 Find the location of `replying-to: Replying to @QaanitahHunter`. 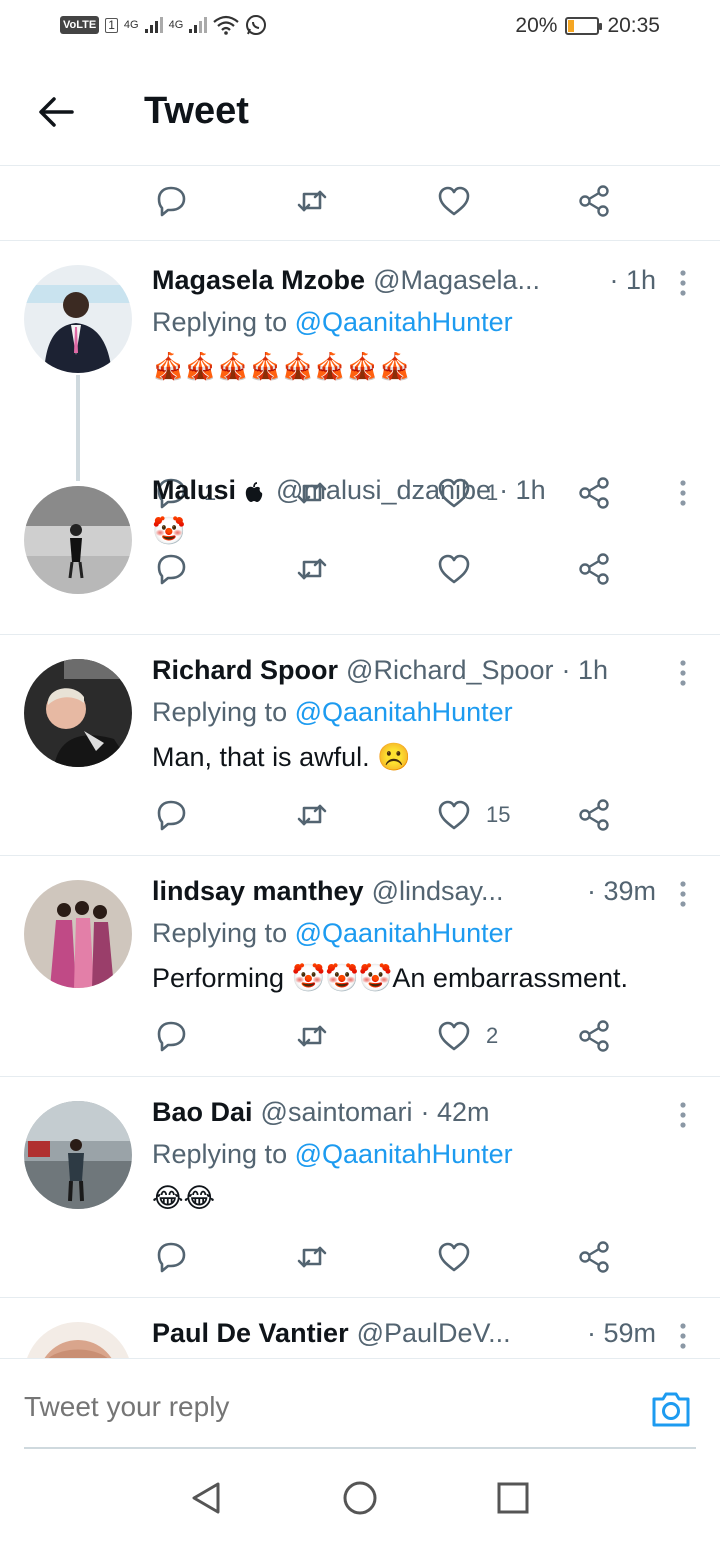

replying-to: Replying to @QaanitahHunter is located at coordinates (424, 1157).